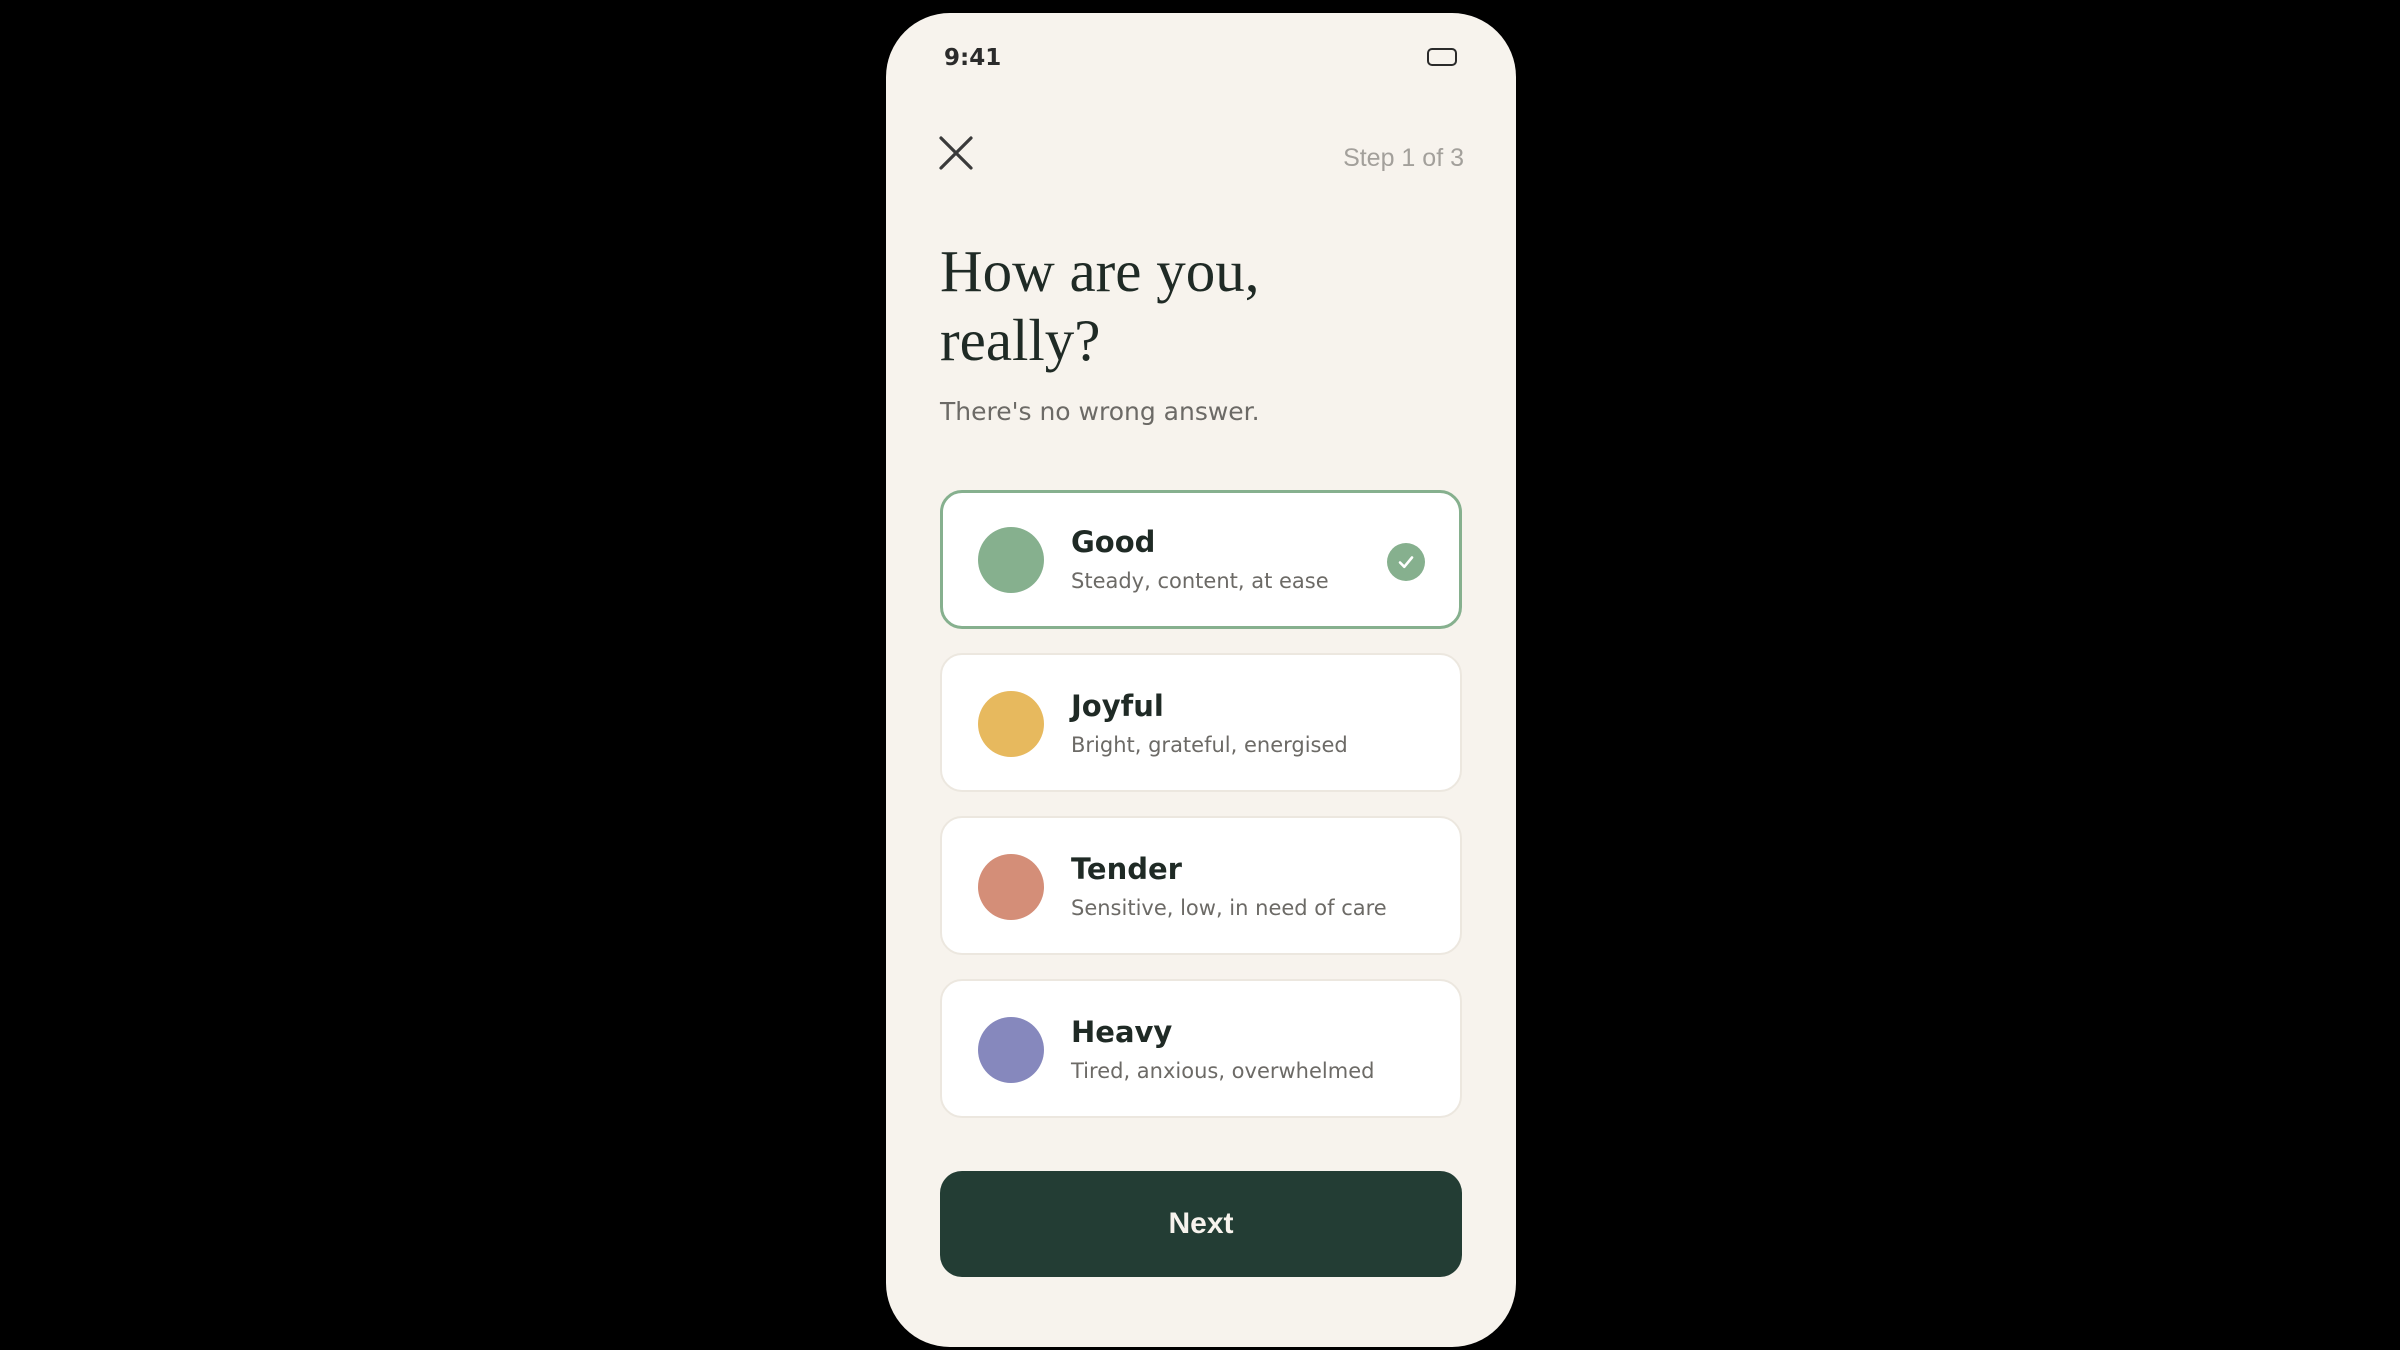  Describe the element at coordinates (1100, 411) in the screenshot. I see `page-subtitle: There's no wrong answer.` at that location.